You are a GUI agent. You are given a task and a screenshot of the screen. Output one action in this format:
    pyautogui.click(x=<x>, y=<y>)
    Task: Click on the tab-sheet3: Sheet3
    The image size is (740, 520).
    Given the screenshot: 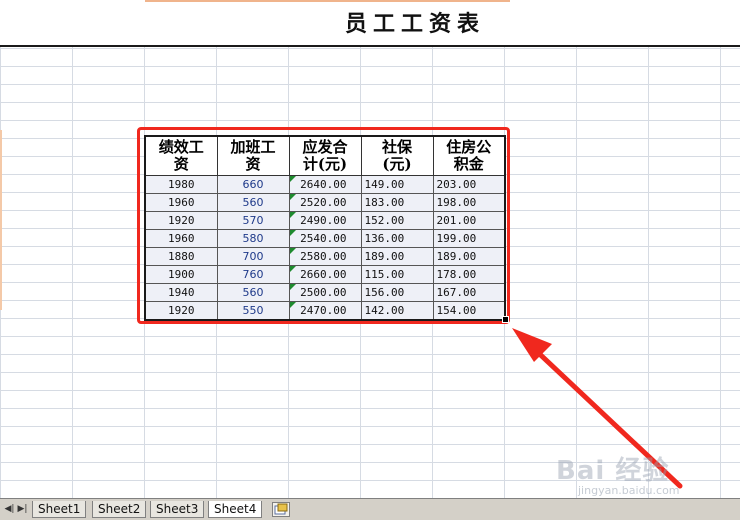 What is the action you would take?
    pyautogui.click(x=177, y=509)
    